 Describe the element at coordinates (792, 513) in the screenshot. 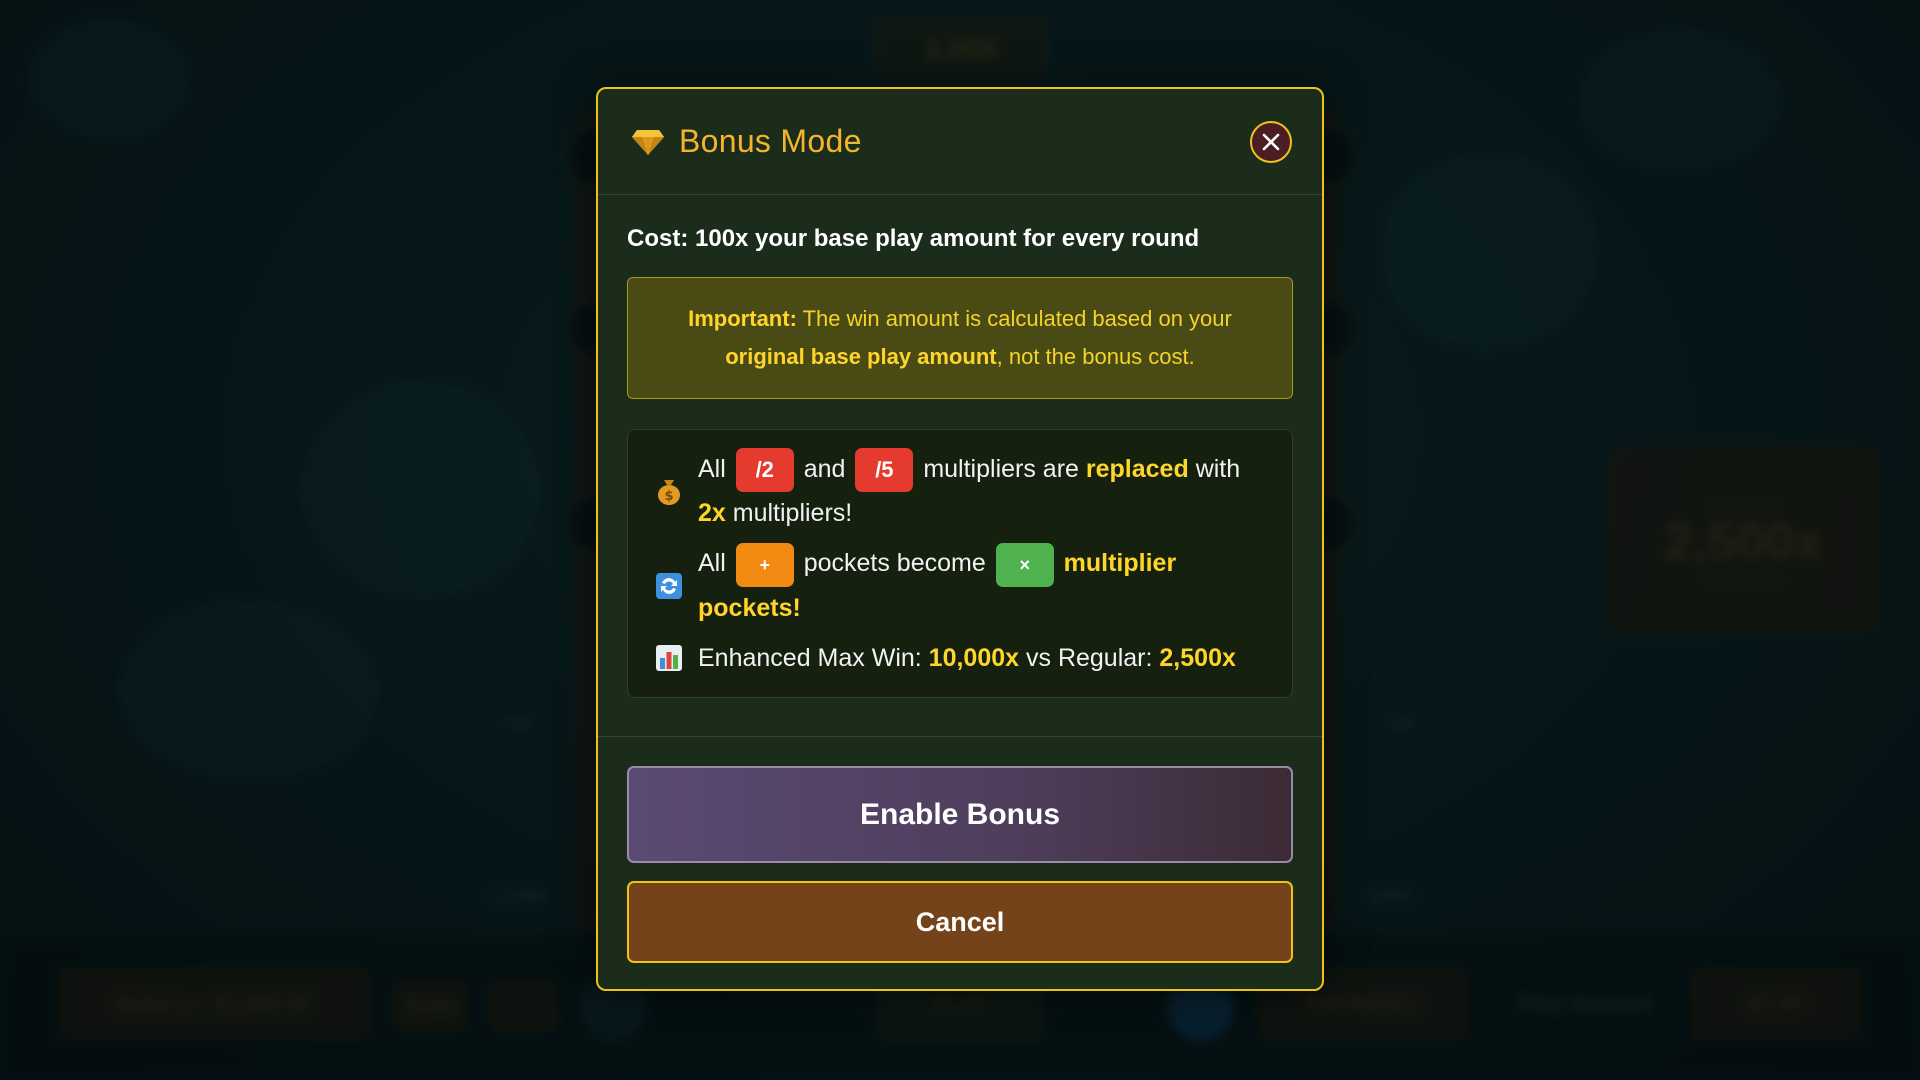

I see `feature1-tail: multipliers!` at that location.